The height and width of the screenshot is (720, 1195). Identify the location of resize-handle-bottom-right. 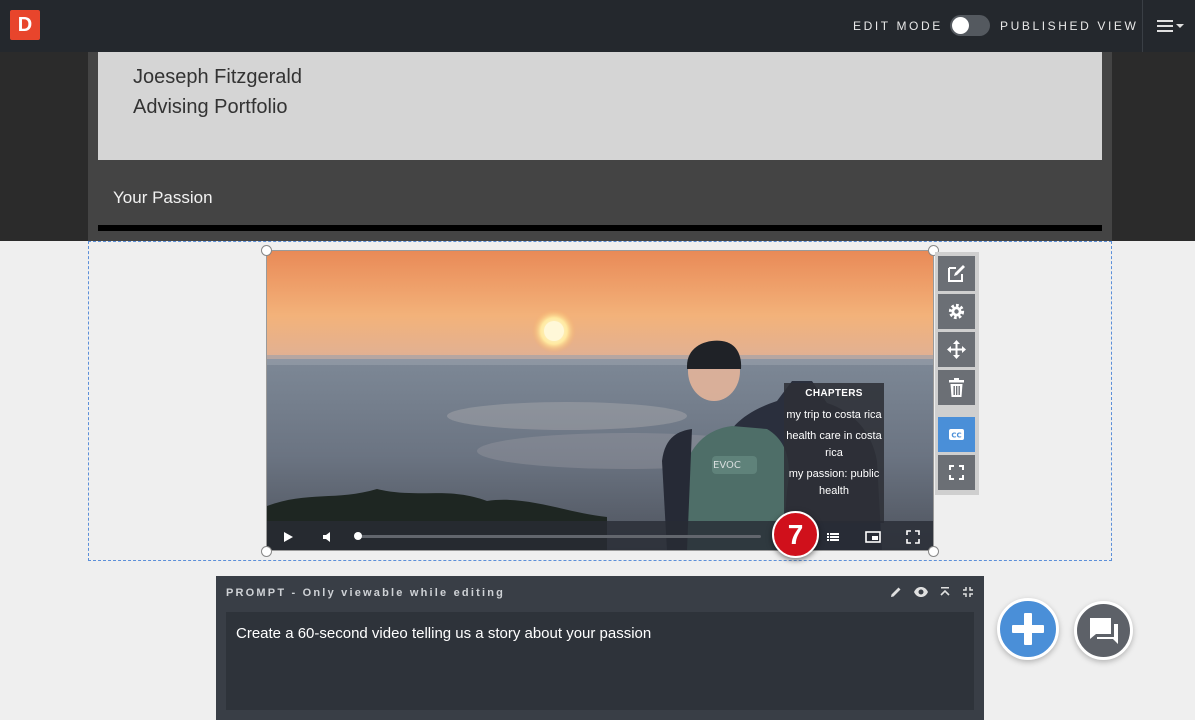
(933, 551).